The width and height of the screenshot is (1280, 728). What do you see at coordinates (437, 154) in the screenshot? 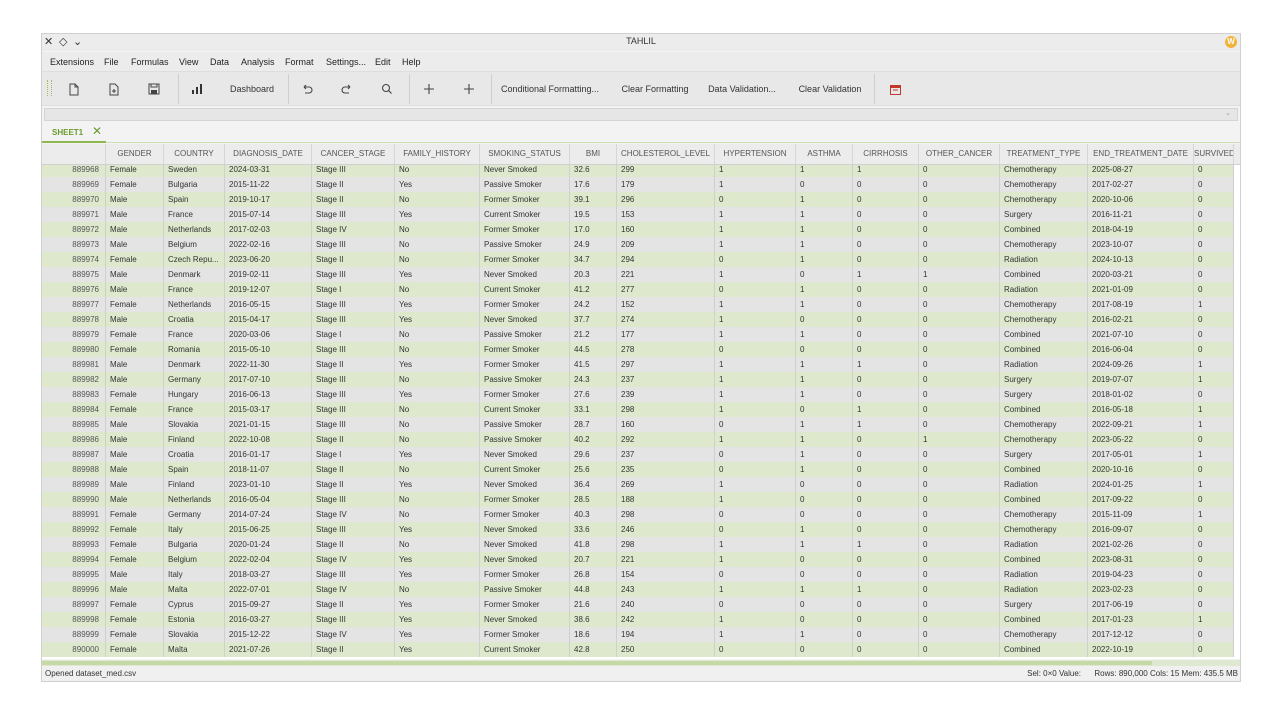
I see `column-header: FAMILY_HISTORY` at bounding box center [437, 154].